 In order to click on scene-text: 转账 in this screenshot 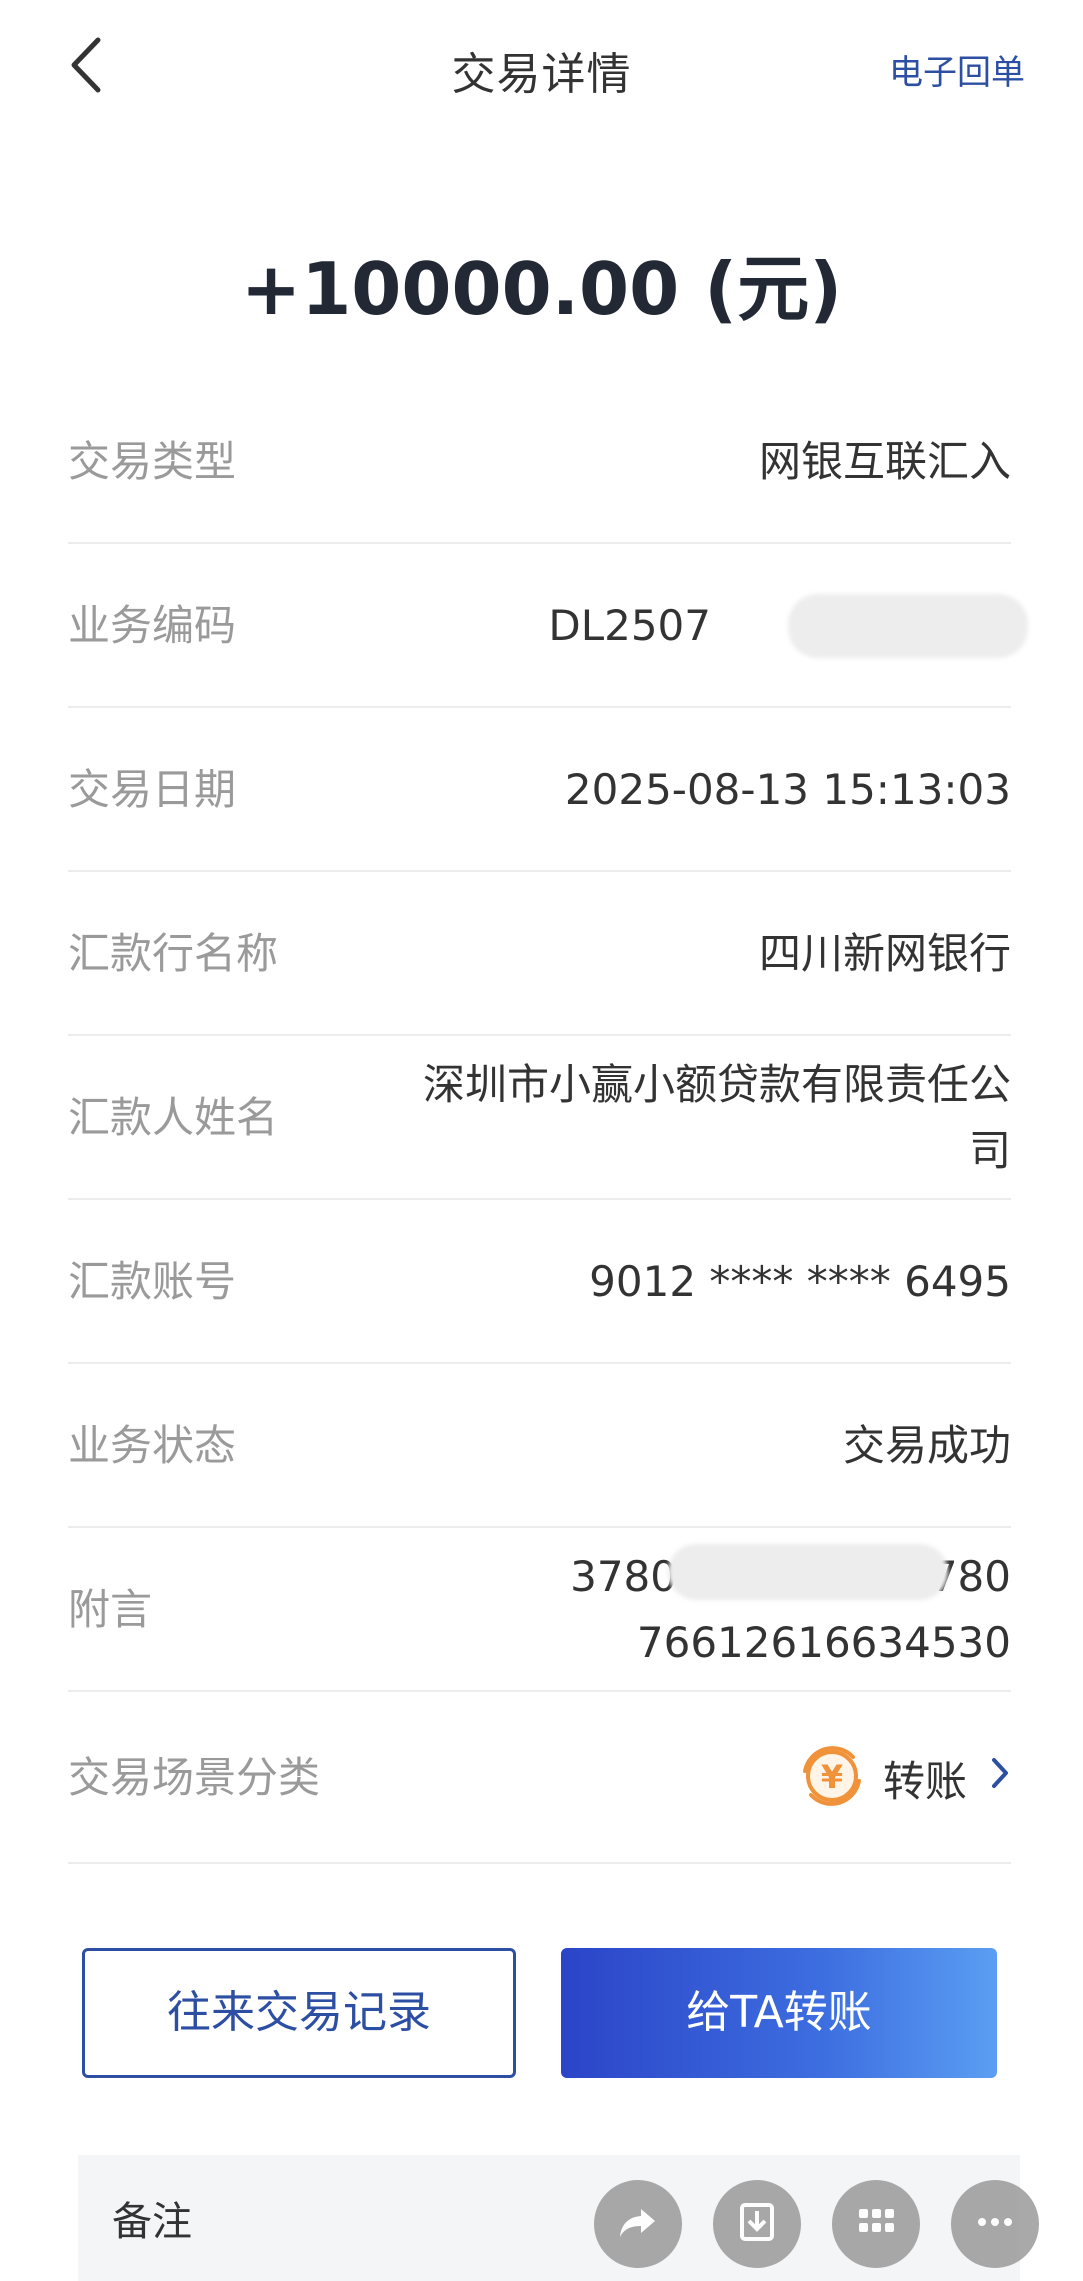, I will do `click(924, 1781)`.